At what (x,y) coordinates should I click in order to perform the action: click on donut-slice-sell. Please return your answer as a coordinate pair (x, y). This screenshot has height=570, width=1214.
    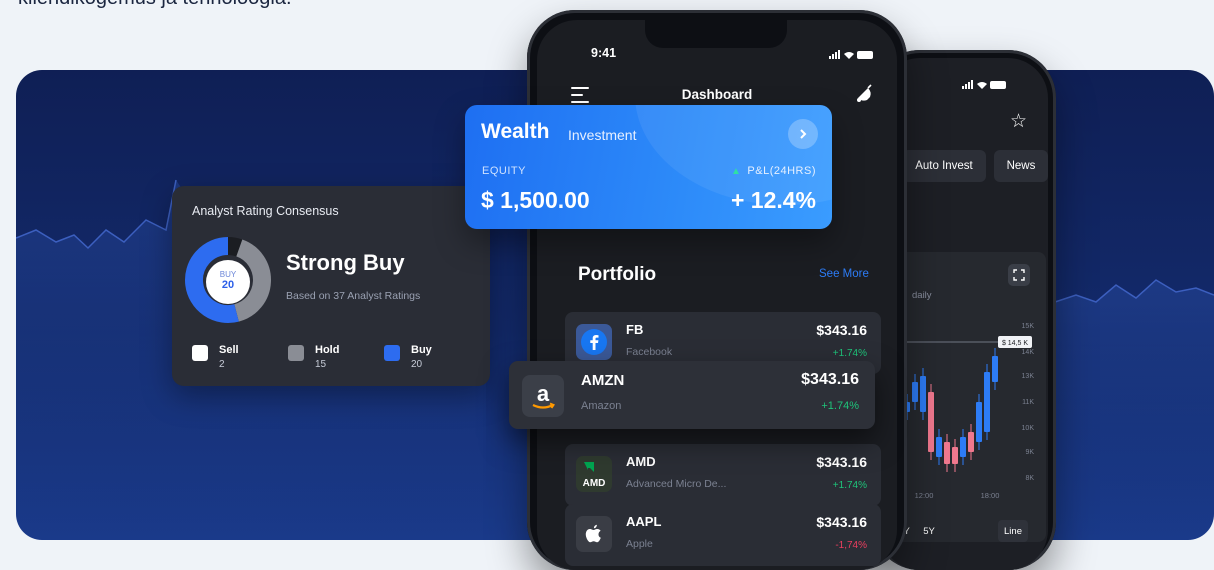
    Looking at the image, I should click on (235, 247).